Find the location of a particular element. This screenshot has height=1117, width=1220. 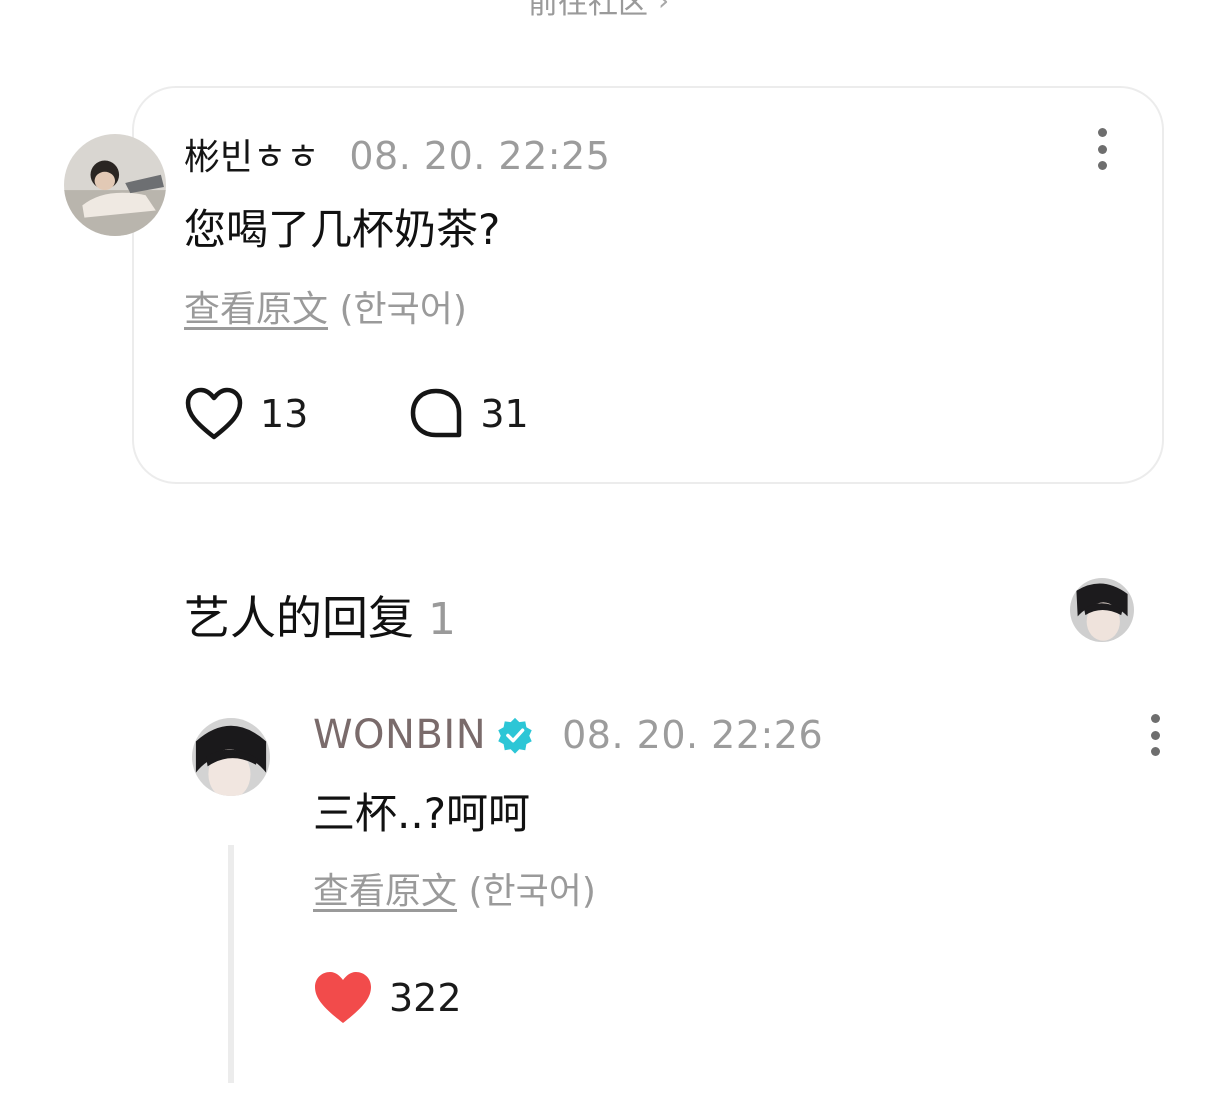

speech-bubble-icon is located at coordinates (436, 413).